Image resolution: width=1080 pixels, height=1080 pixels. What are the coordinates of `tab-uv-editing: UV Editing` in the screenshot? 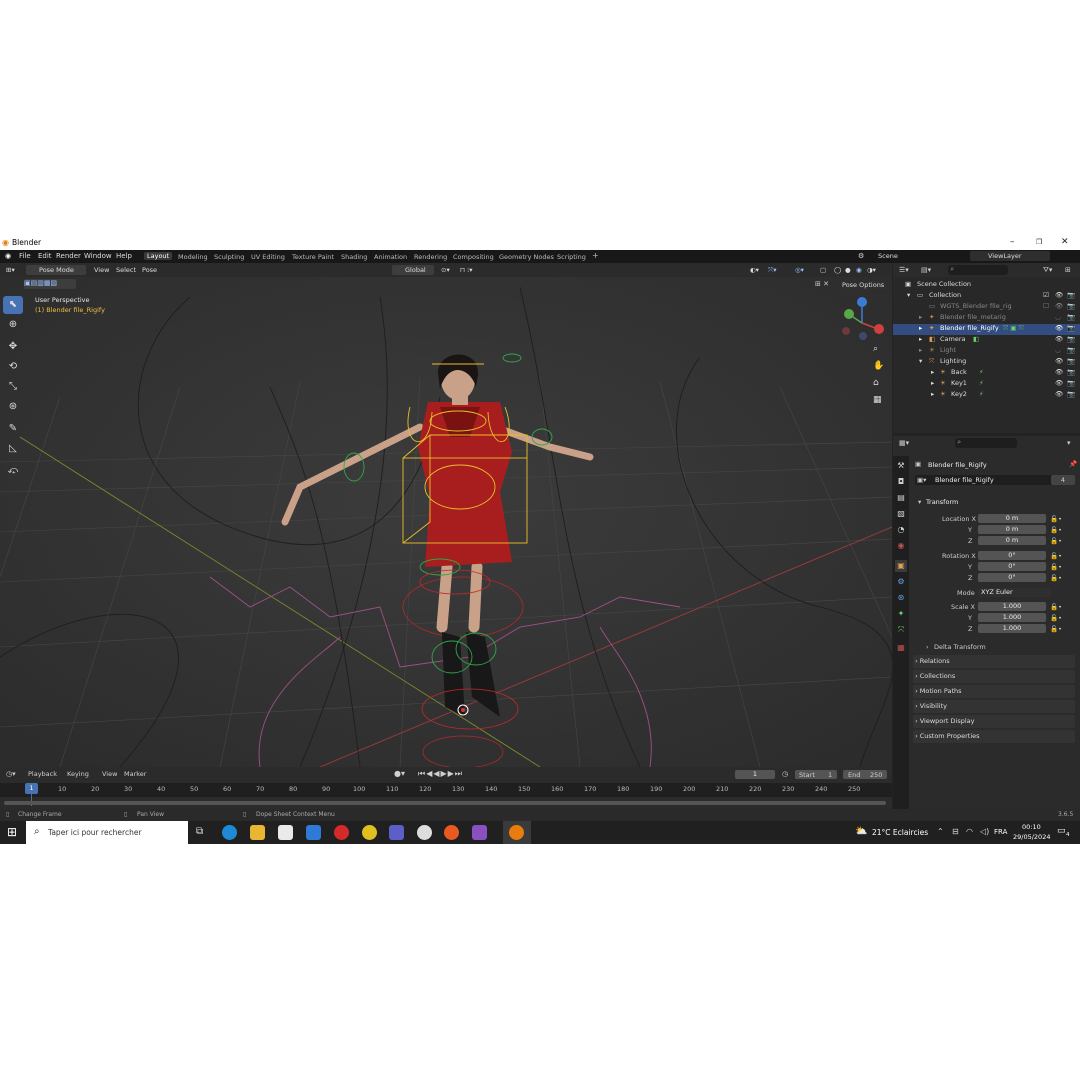 It's located at (268, 257).